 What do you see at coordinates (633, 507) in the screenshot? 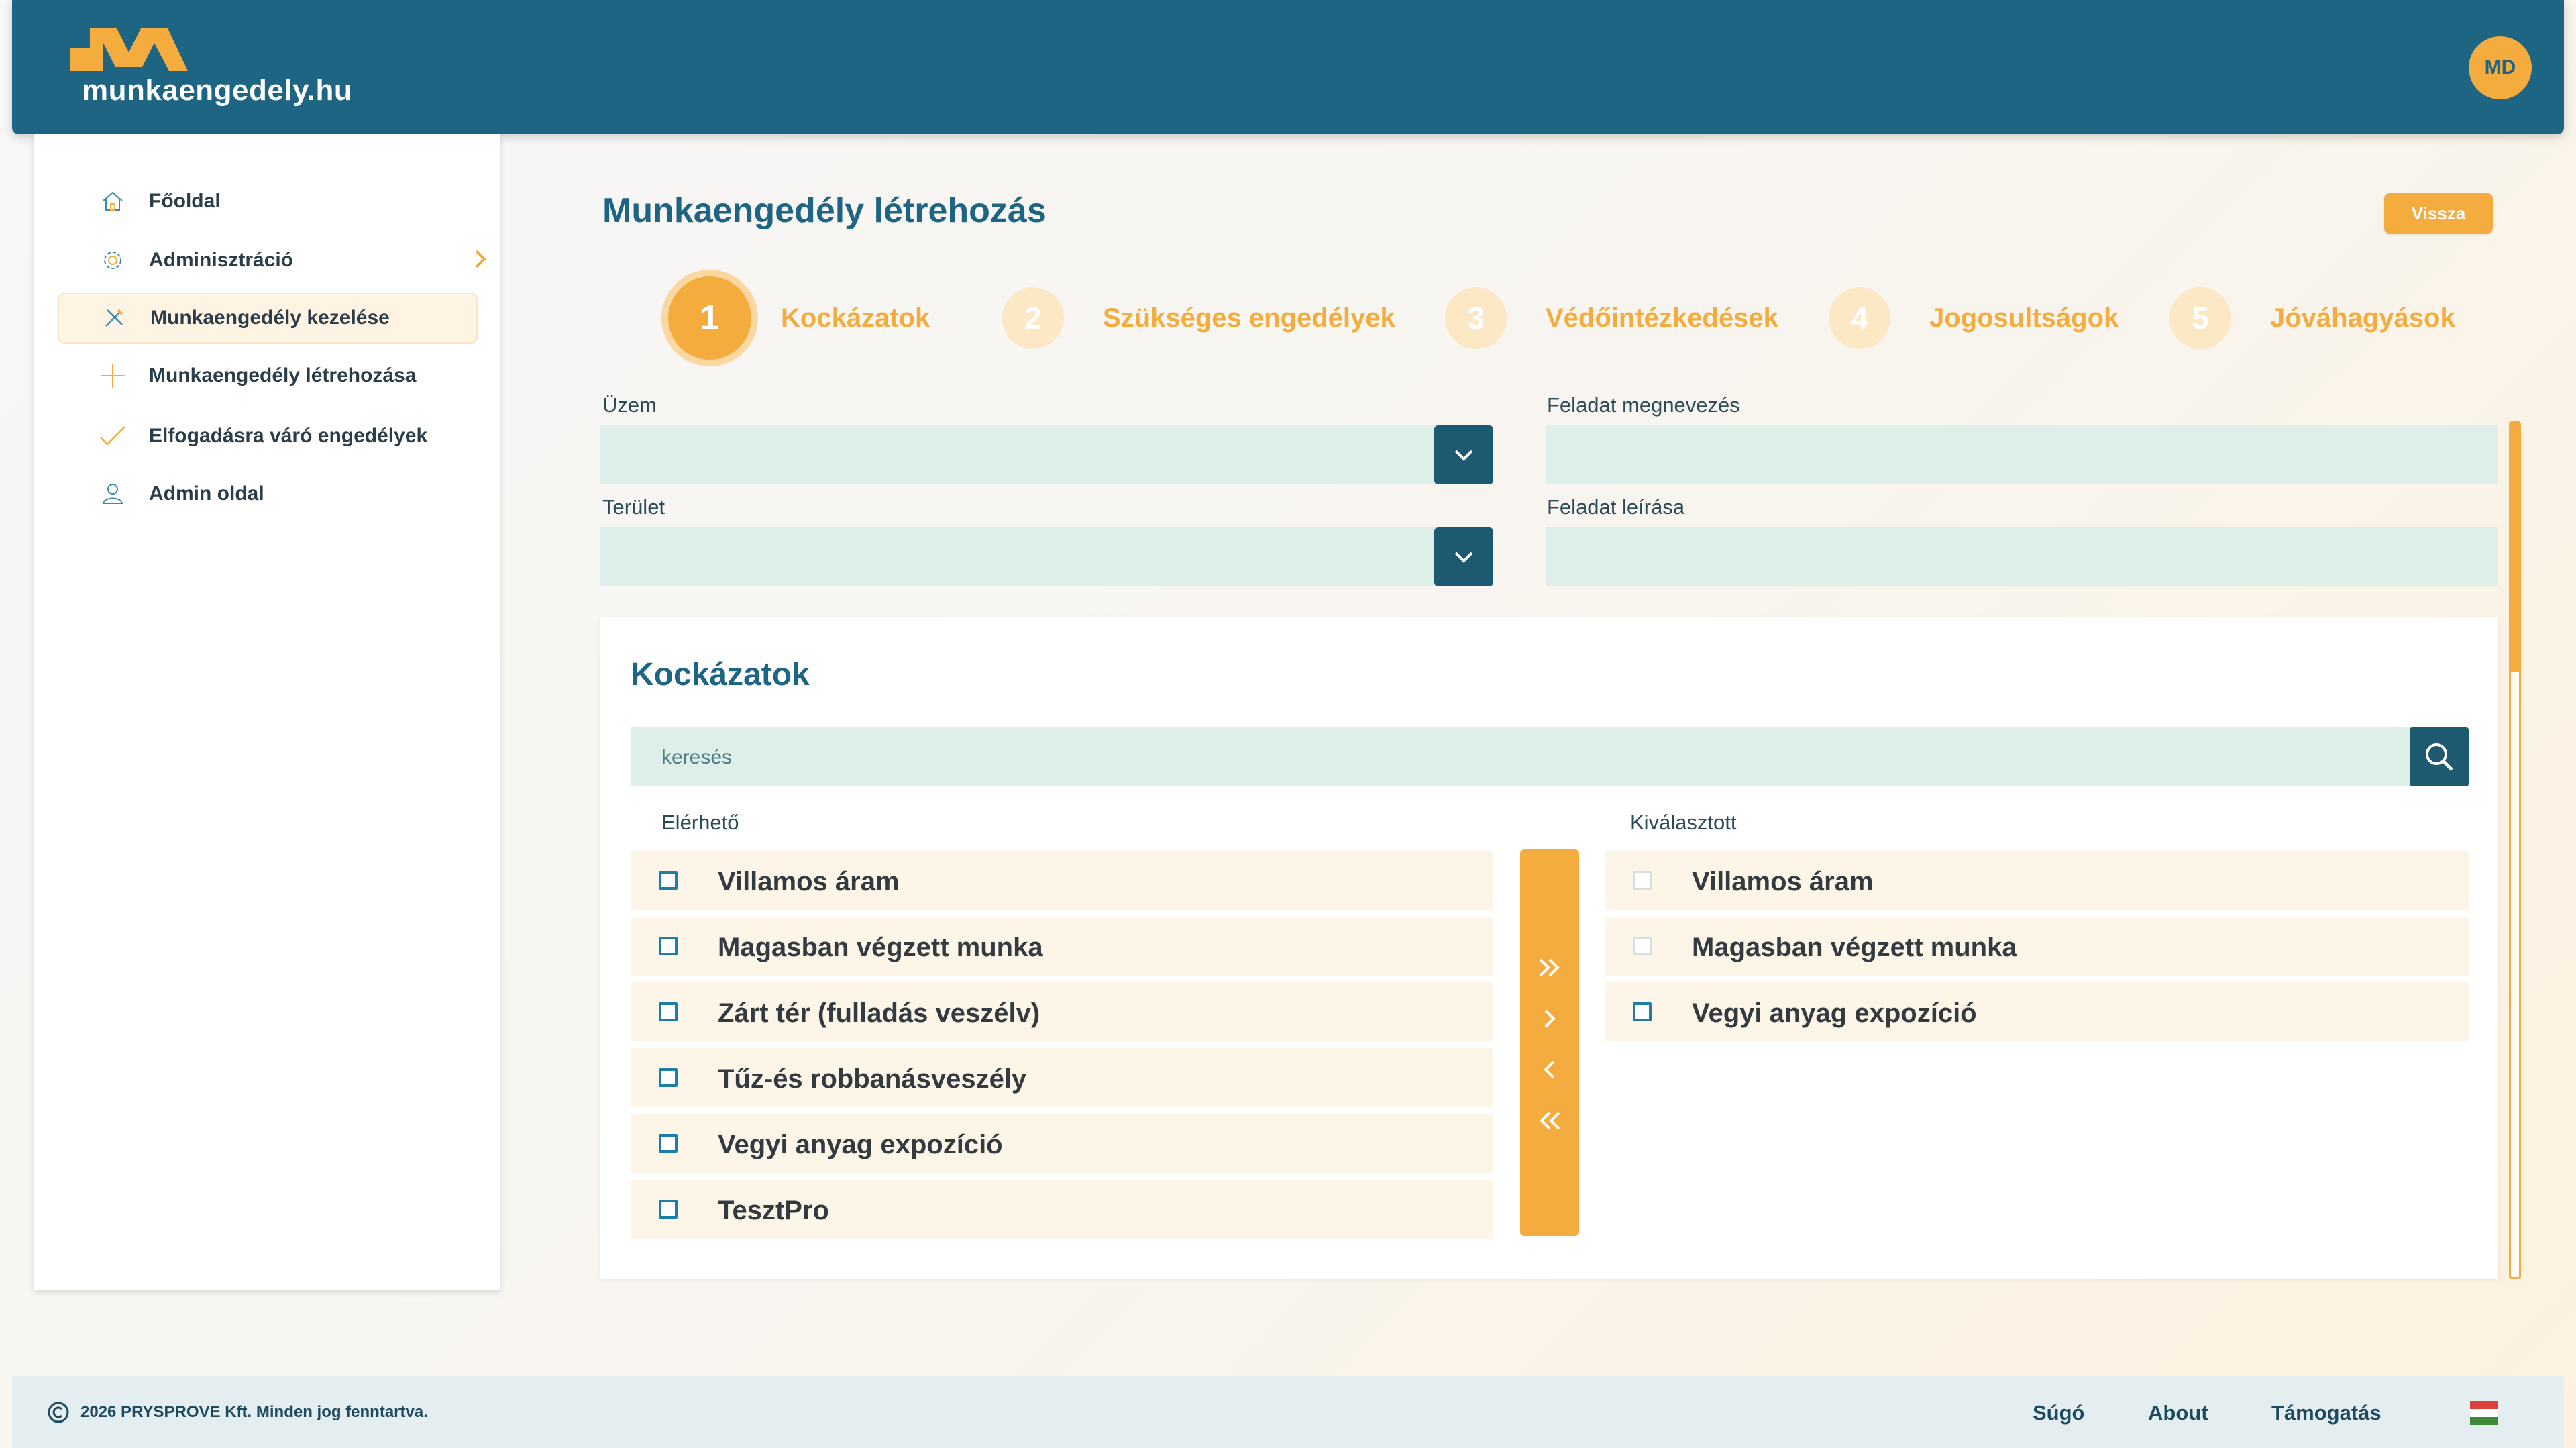
I see `area-label: Terület` at bounding box center [633, 507].